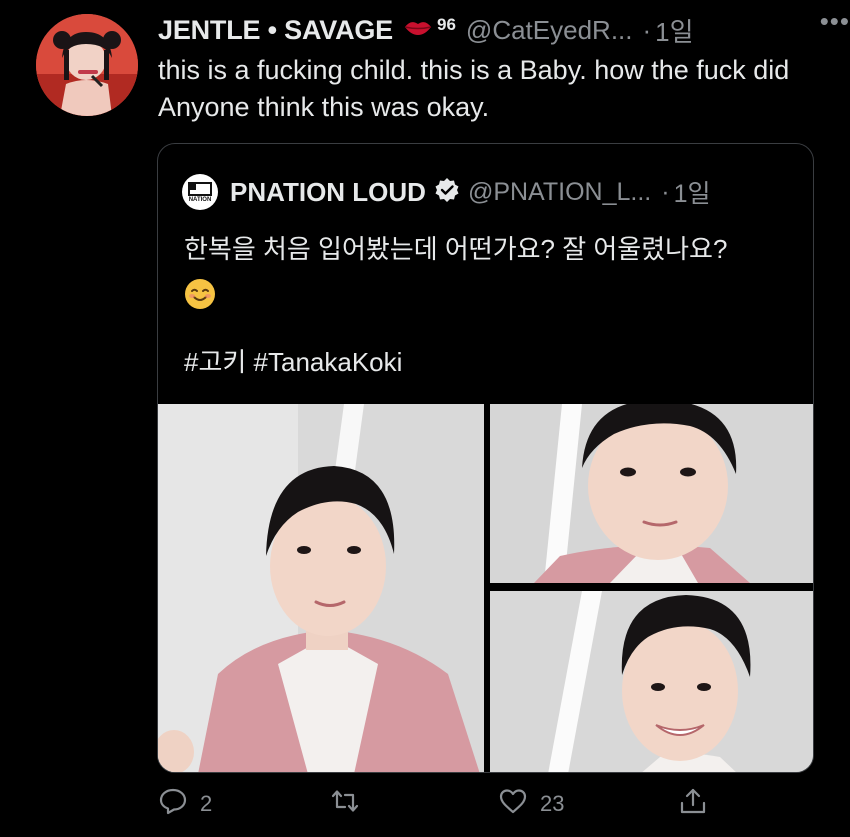 Image resolution: width=850 pixels, height=837 pixels. I want to click on retweet-icon, so click(345, 804).